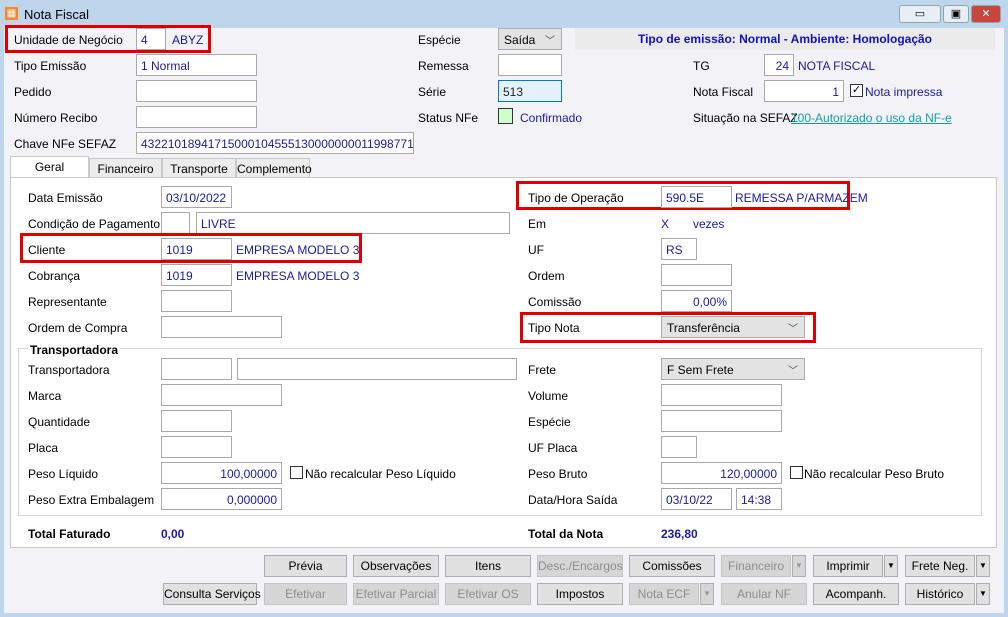 This screenshot has width=1008, height=617. What do you see at coordinates (664, 594) in the screenshot?
I see `nota-ecf-button: Nota ECF` at bounding box center [664, 594].